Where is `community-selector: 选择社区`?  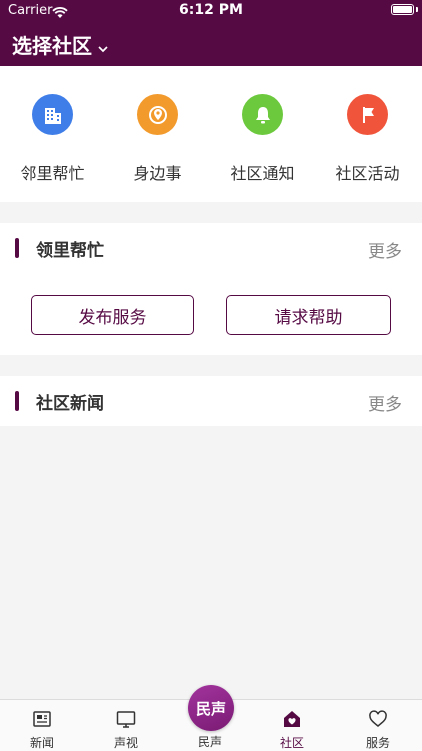
community-selector: 选择社区 is located at coordinates (60, 44).